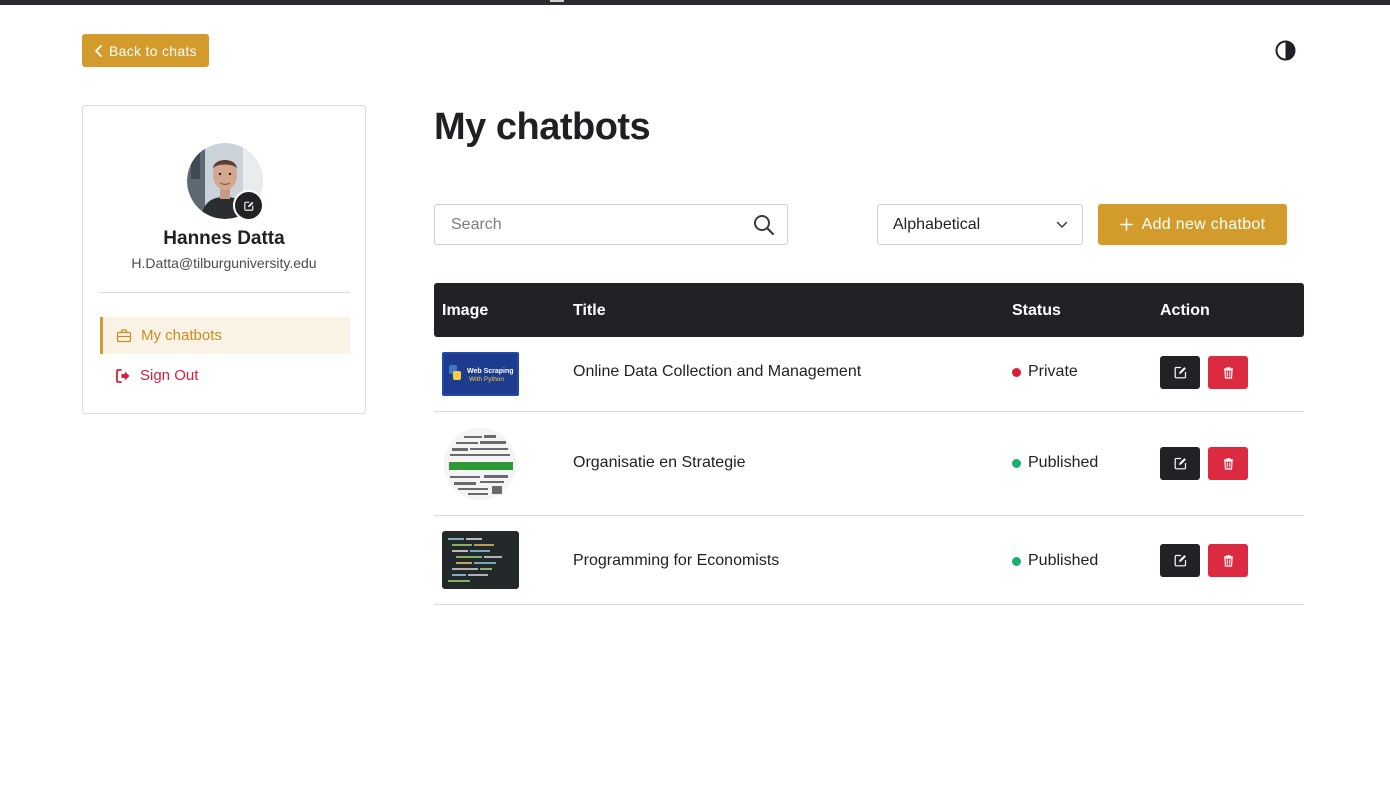 The width and height of the screenshot is (1390, 797). Describe the element at coordinates (676, 560) in the screenshot. I see `chatbot-title: Programming for Economists` at that location.